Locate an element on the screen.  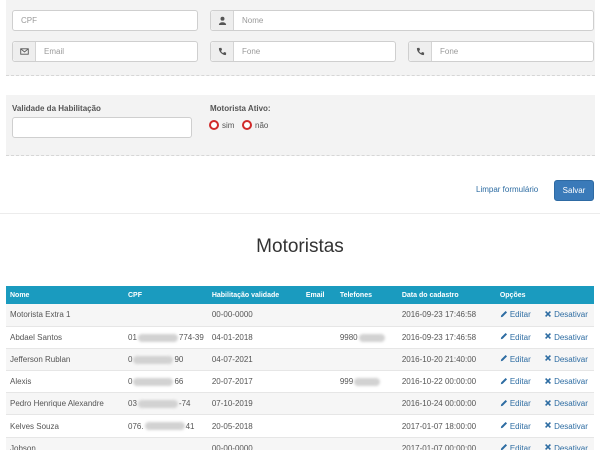
column-header: Habilitação validade is located at coordinates (245, 295).